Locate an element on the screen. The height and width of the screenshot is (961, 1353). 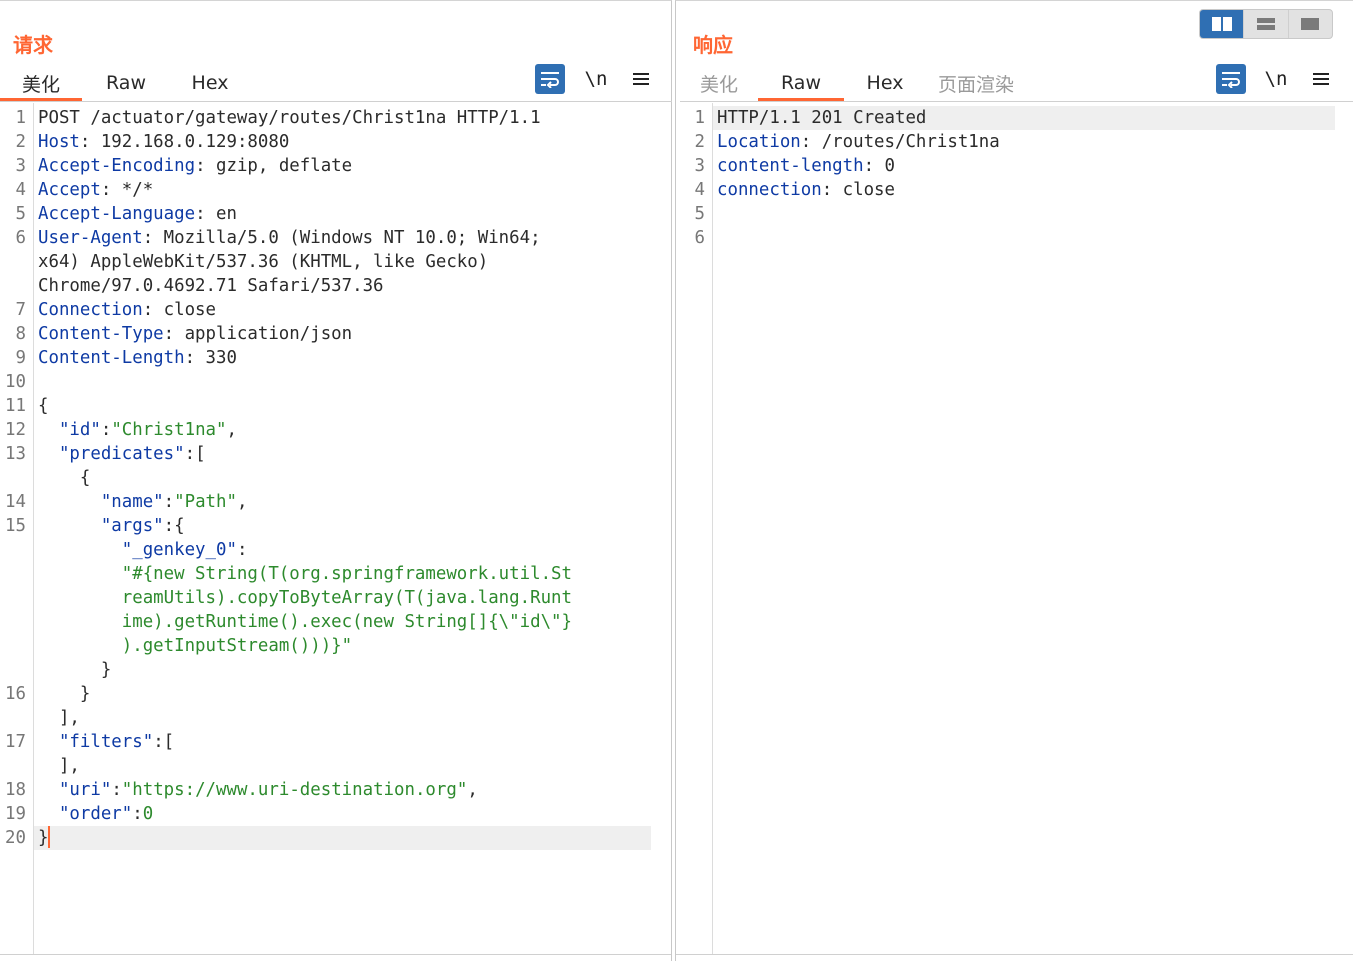
response-line-number: 4 is located at coordinates (699, 190).